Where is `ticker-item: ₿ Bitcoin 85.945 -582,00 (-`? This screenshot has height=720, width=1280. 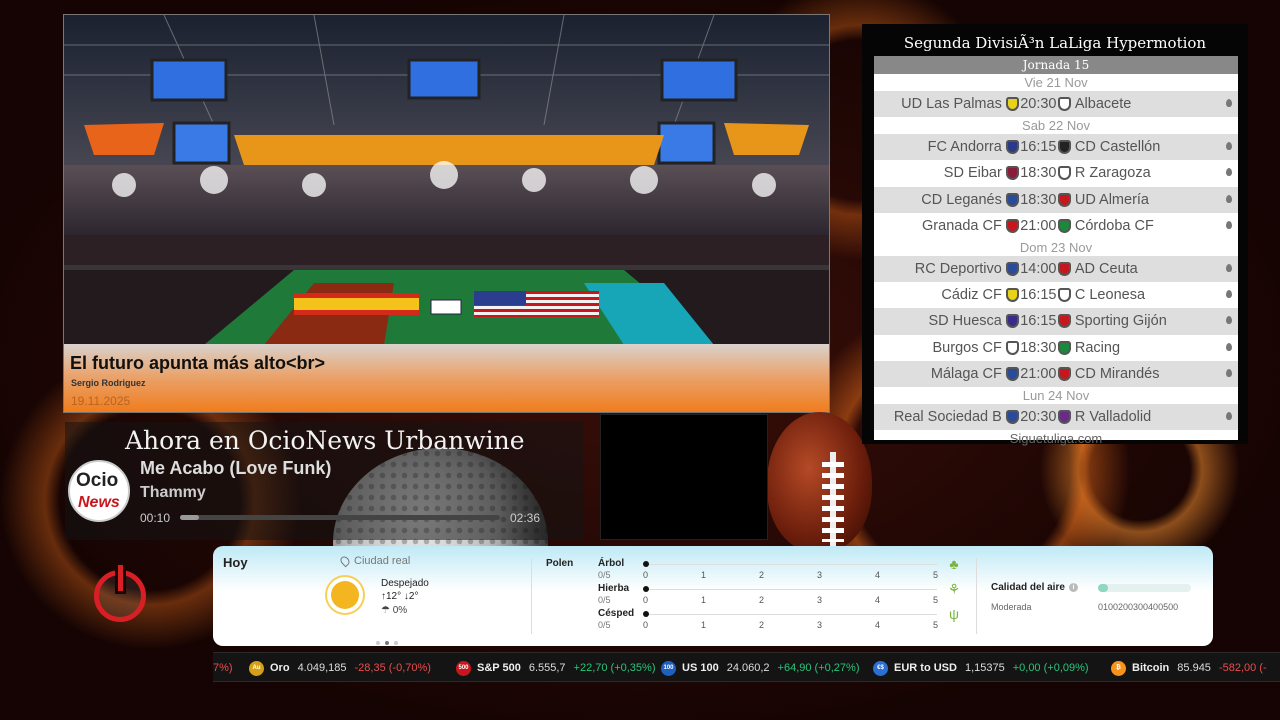
ticker-item: ₿ Bitcoin 85.945 -582,00 (- is located at coordinates (1189, 667).